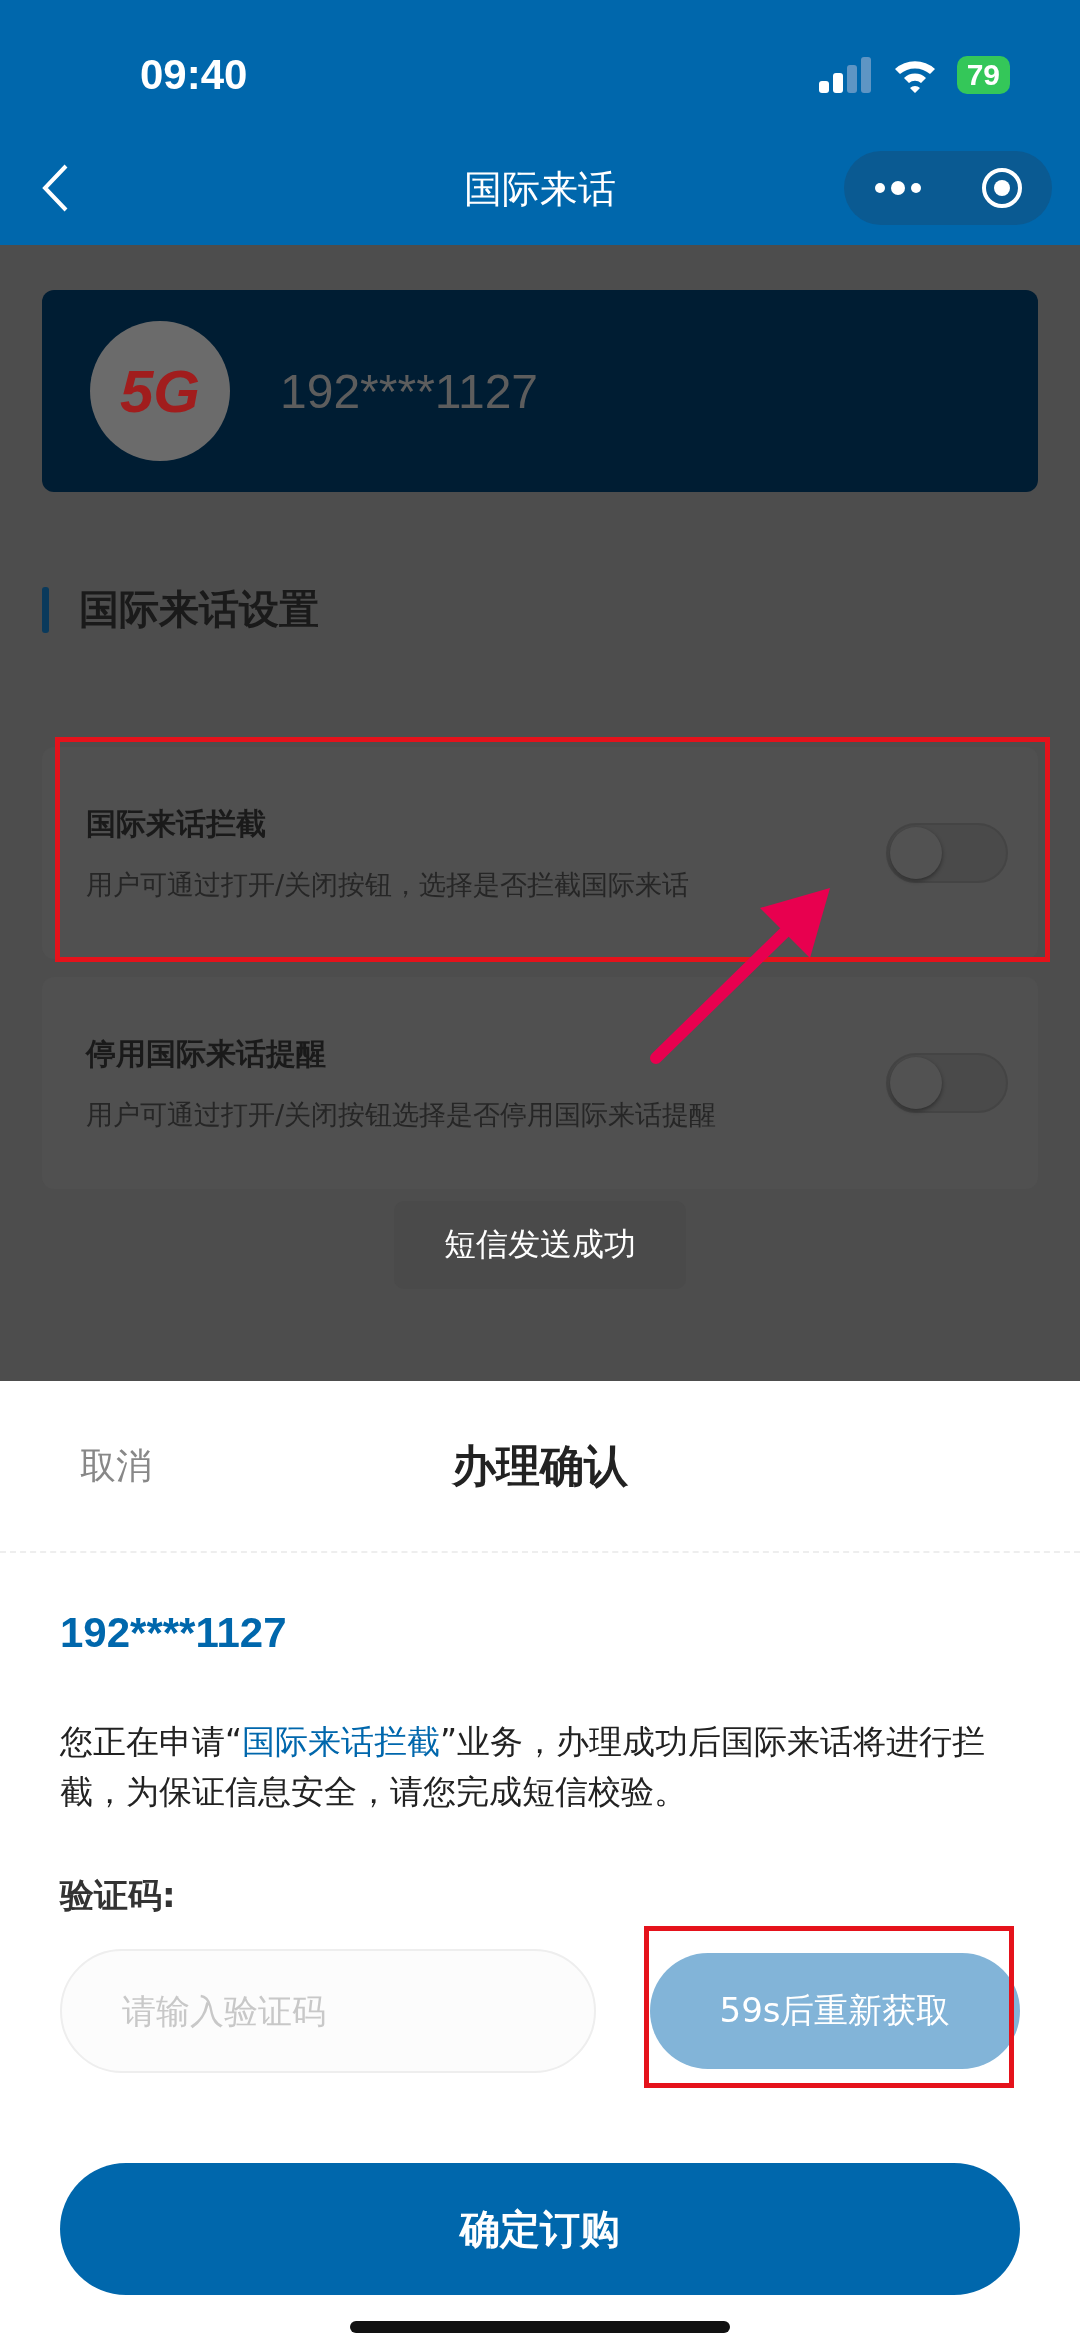 This screenshot has height=2341, width=1080. What do you see at coordinates (540, 1245) in the screenshot?
I see `toast-message: 短信发送成功` at bounding box center [540, 1245].